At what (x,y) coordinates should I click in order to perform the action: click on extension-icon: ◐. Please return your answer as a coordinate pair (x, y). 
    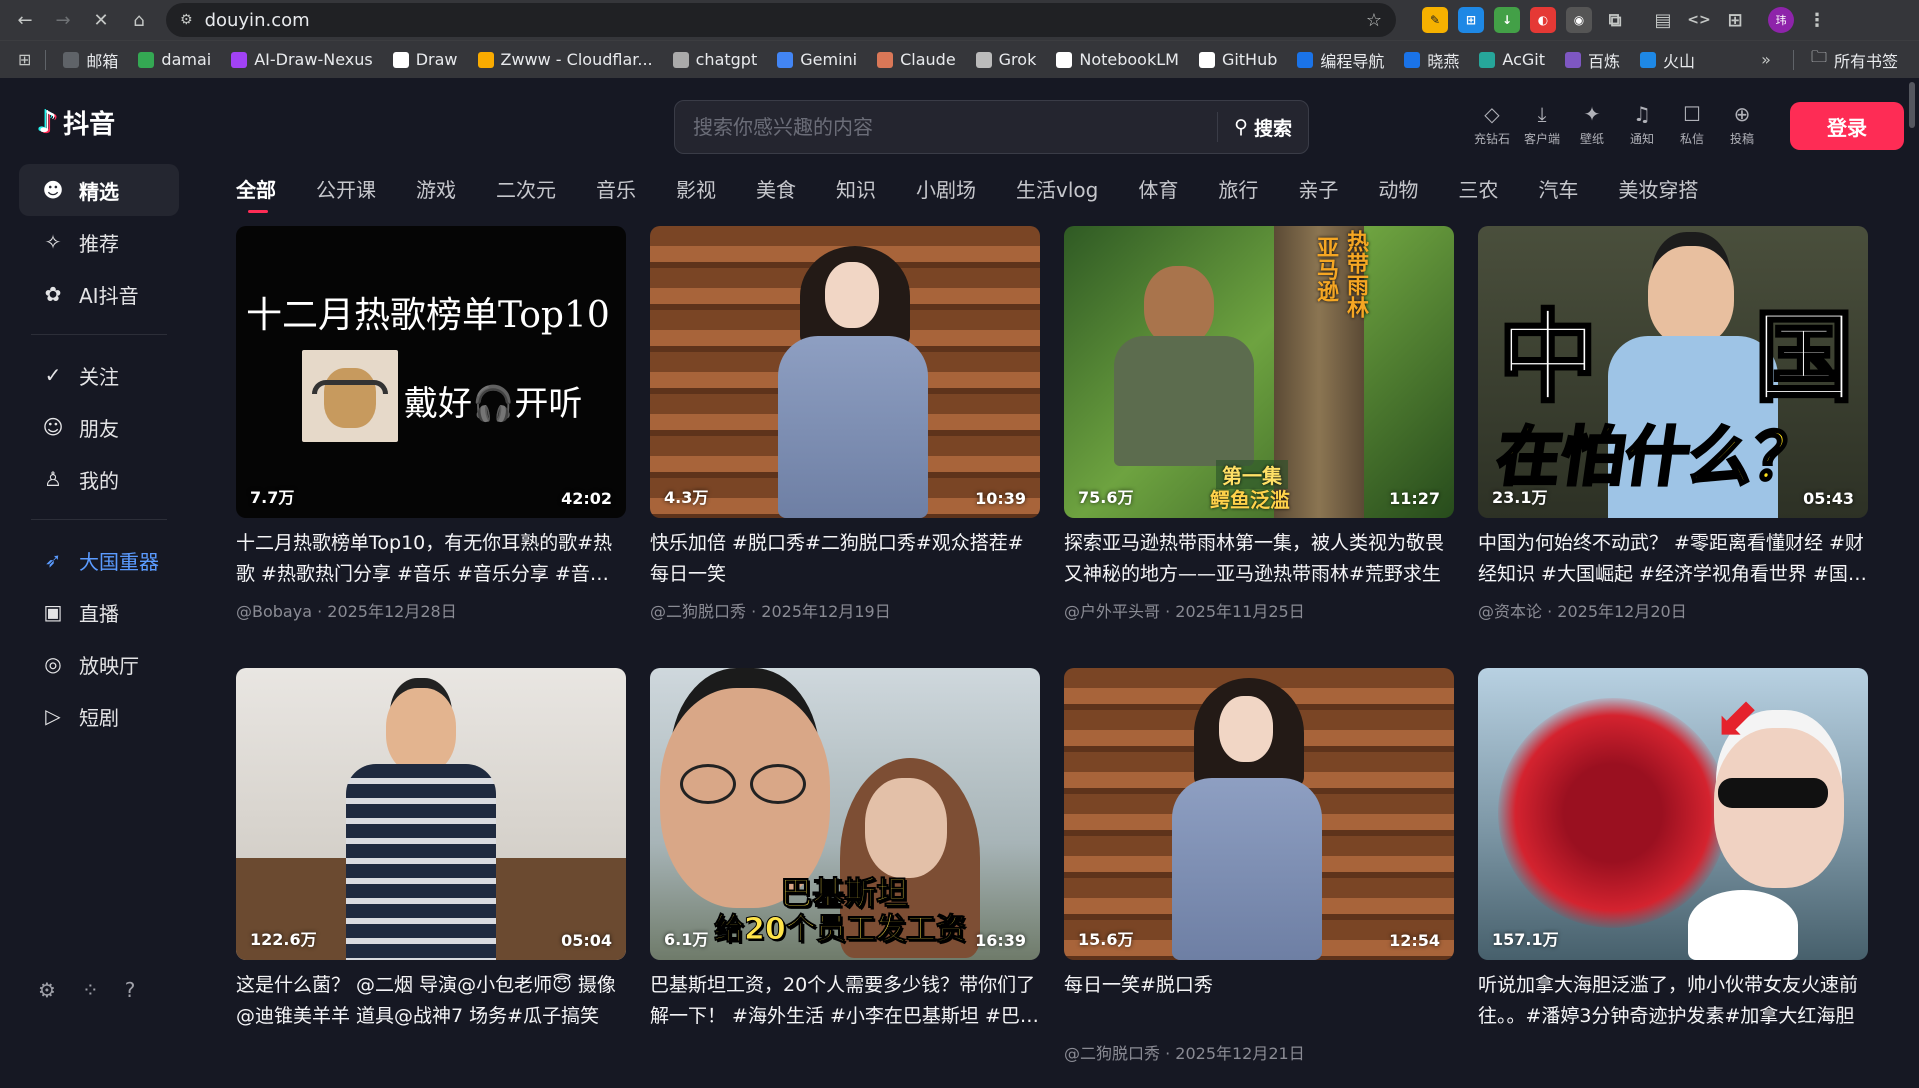
    Looking at the image, I should click on (1543, 20).